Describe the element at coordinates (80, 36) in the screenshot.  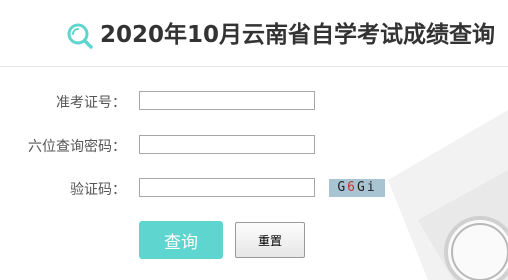
I see `search-icon` at that location.